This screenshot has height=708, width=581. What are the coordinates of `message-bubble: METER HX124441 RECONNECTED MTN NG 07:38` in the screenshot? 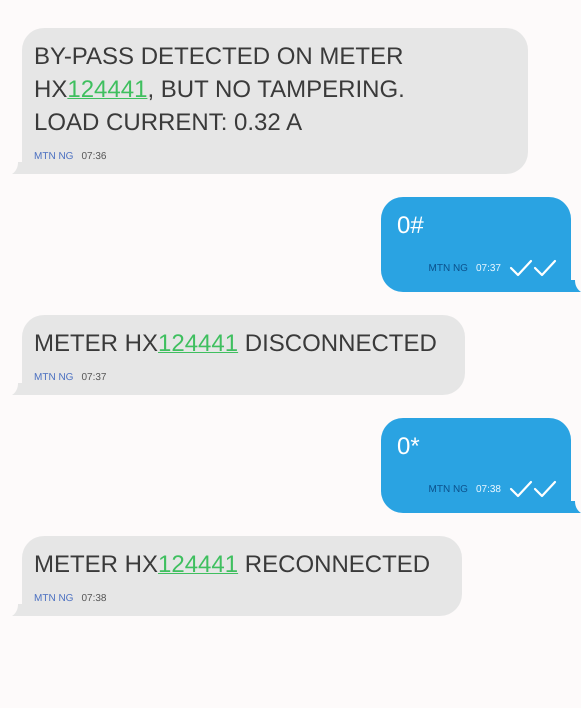 It's located at (242, 576).